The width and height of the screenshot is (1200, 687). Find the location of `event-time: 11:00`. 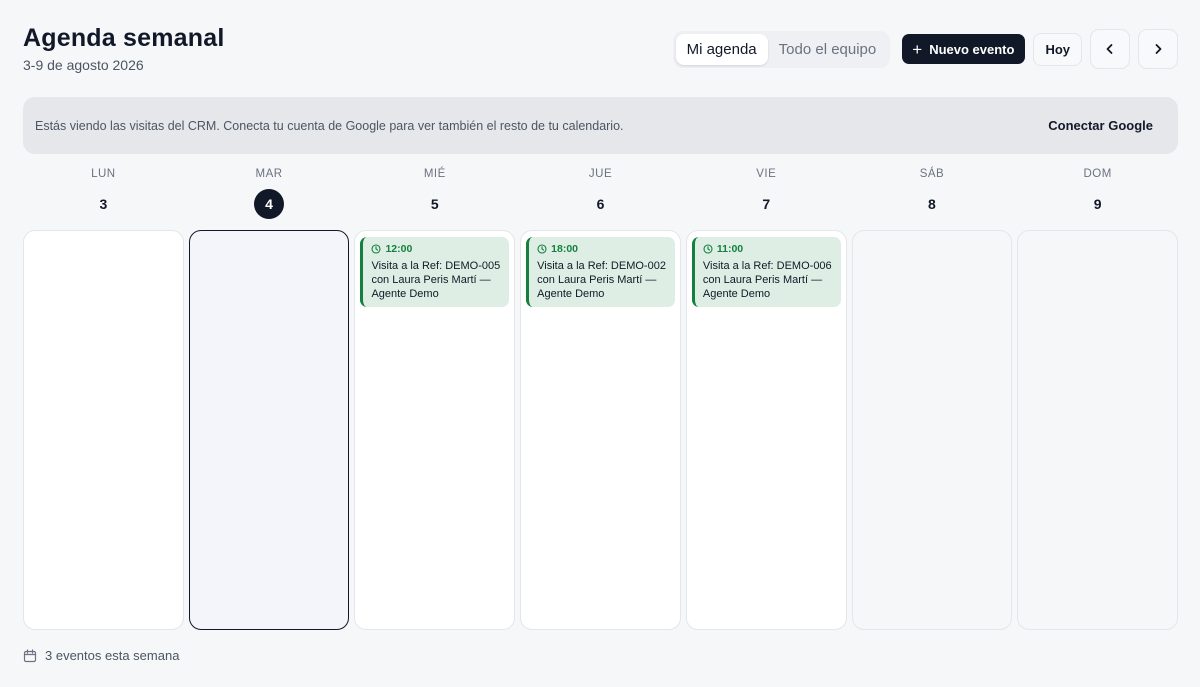

event-time: 11:00 is located at coordinates (768, 249).